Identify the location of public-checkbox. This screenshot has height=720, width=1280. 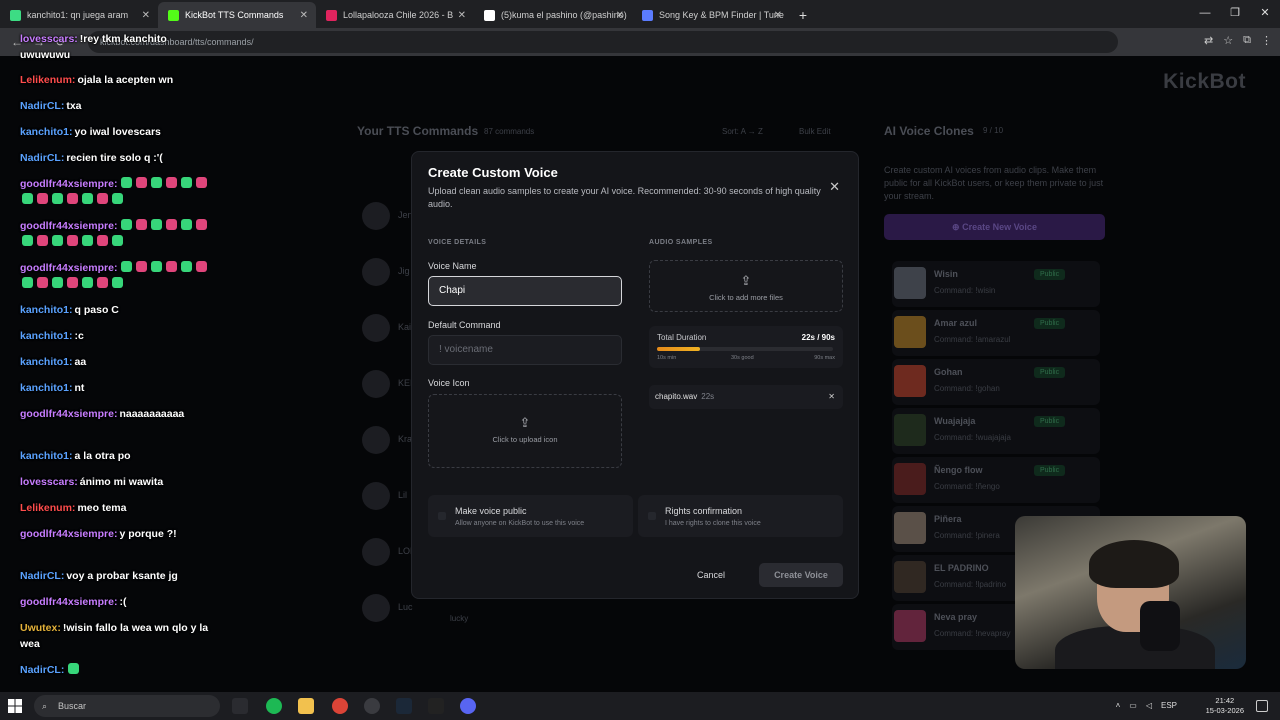
(442, 516).